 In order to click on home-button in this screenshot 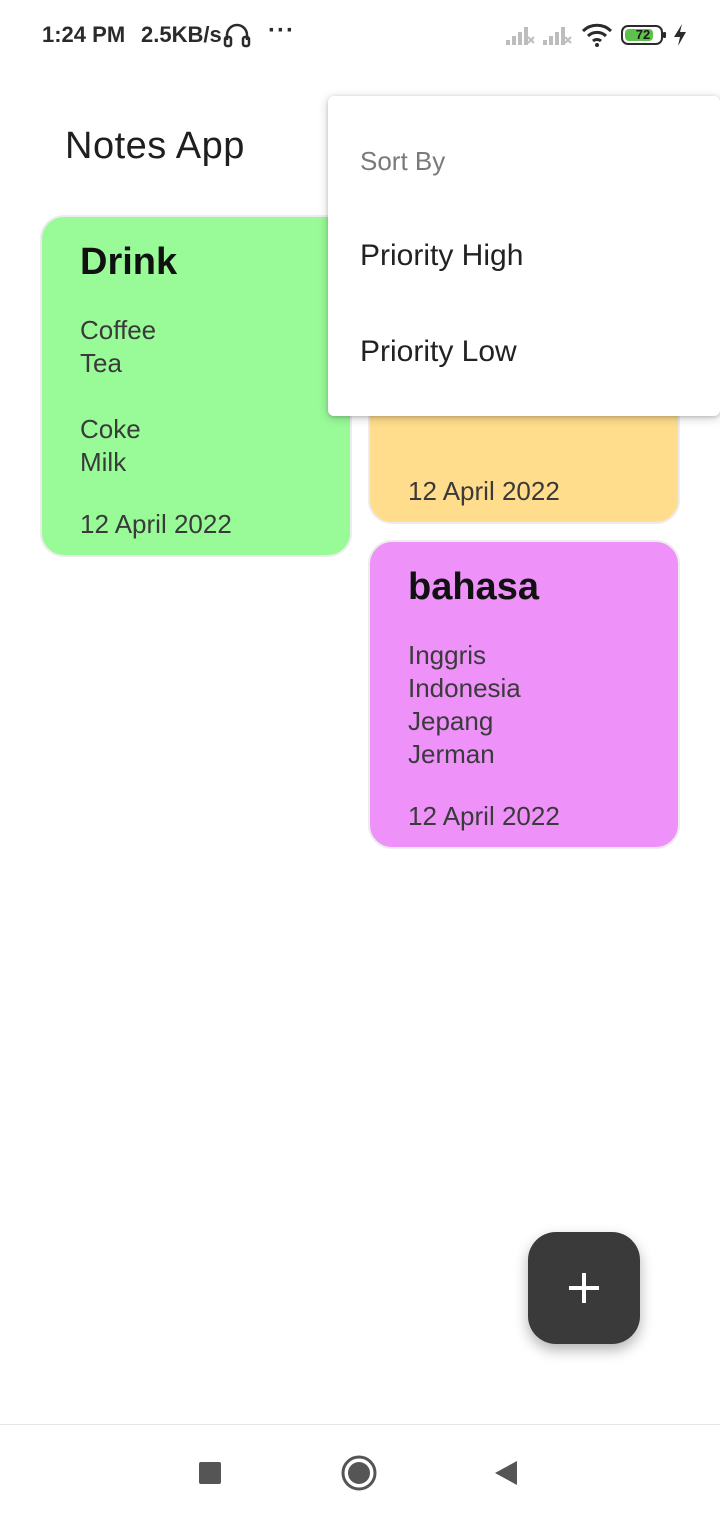, I will do `click(359, 1473)`.